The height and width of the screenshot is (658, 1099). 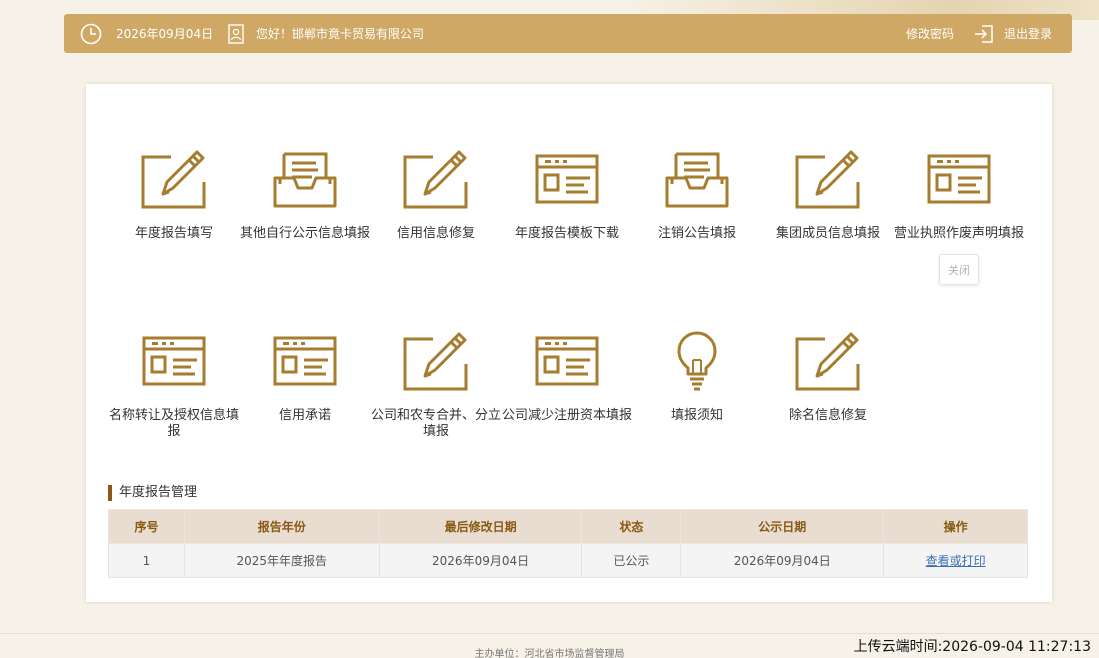 I want to click on lightbulb-icon, so click(x=697, y=361).